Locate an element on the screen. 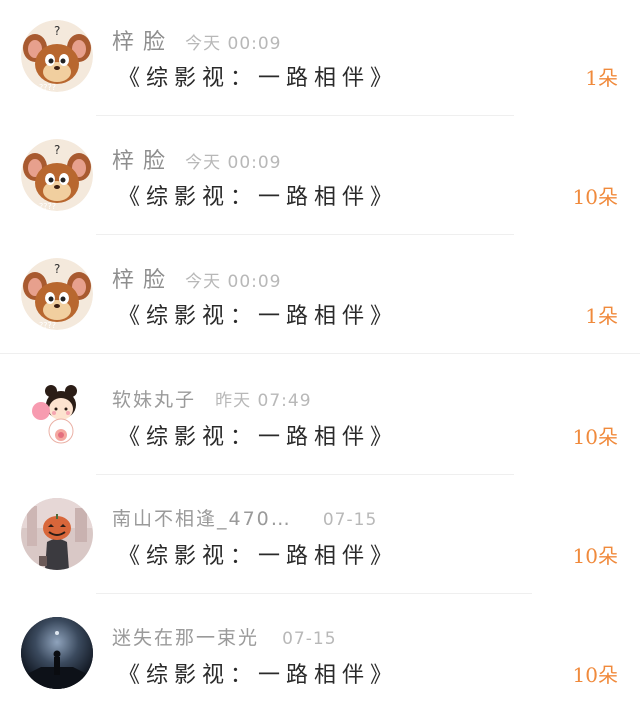  sender-name: 软妹丸子 is located at coordinates (154, 400).